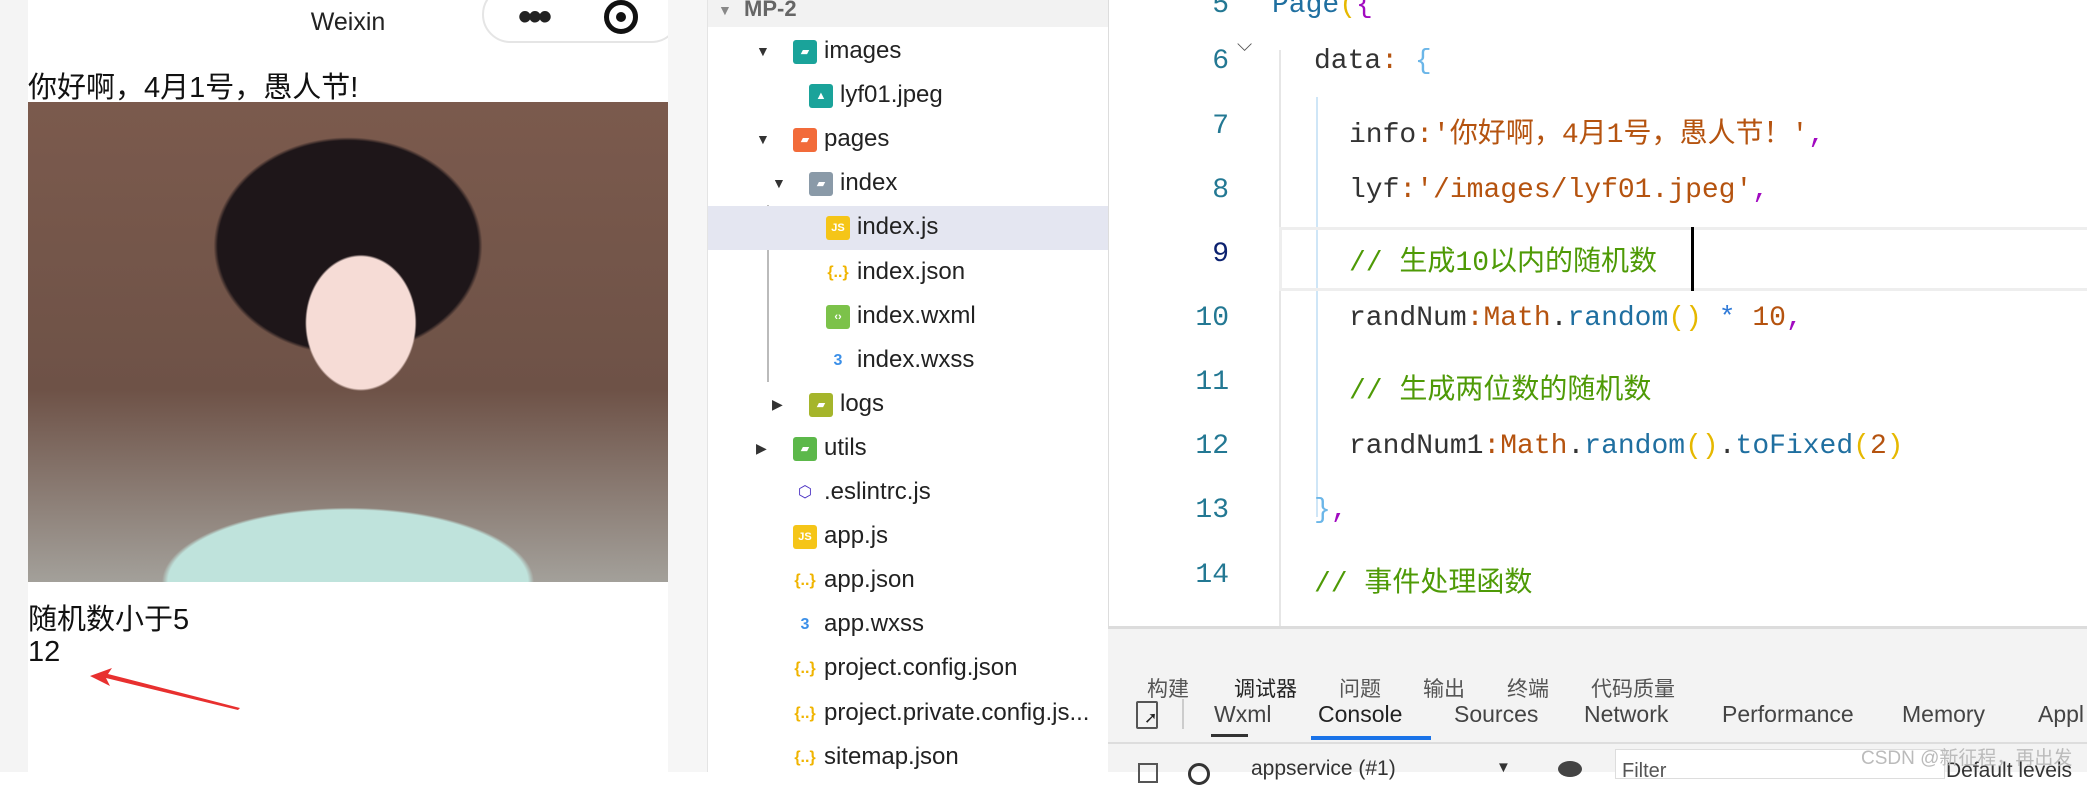 The image size is (2087, 785). I want to click on tree-item-label: app.js, so click(856, 536).